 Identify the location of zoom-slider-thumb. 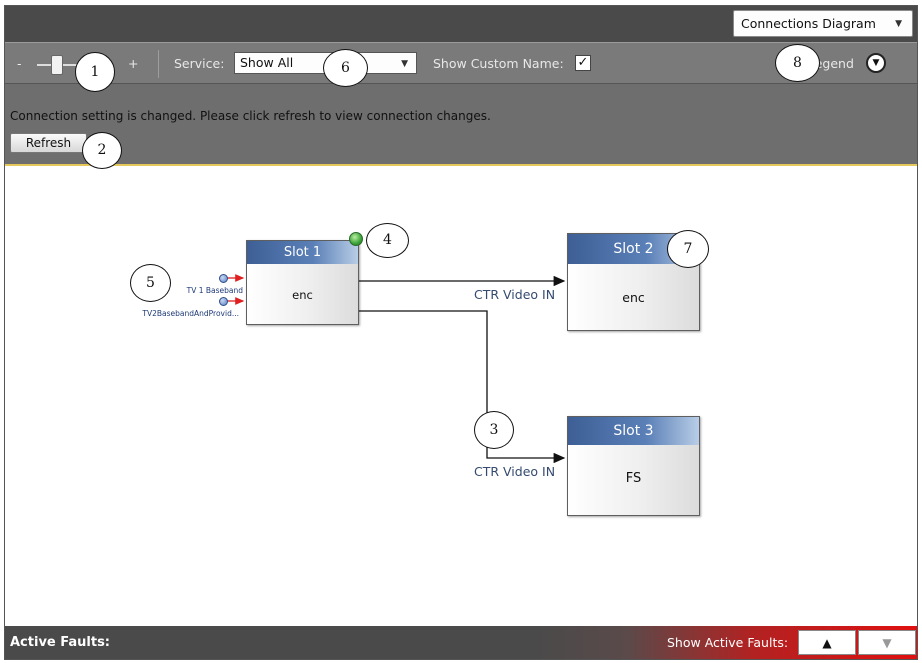
(57, 65).